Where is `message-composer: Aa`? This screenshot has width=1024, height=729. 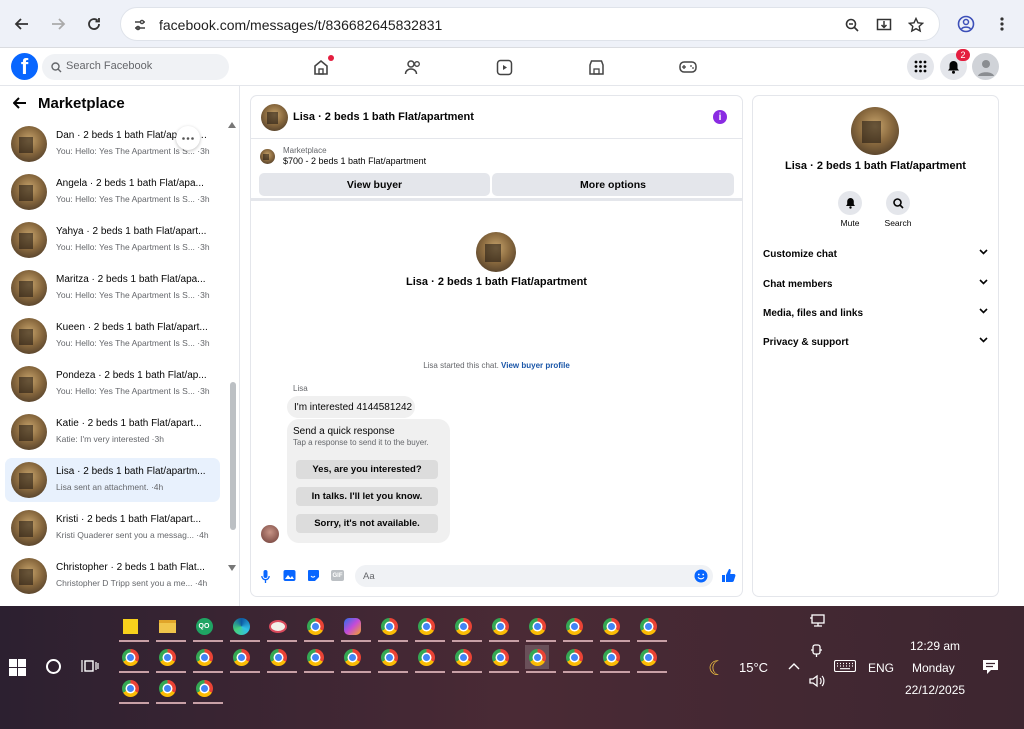
message-composer: Aa is located at coordinates (534, 576).